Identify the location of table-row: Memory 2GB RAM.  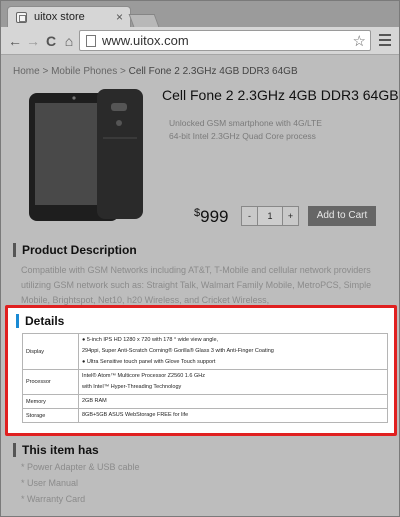
(205, 401).